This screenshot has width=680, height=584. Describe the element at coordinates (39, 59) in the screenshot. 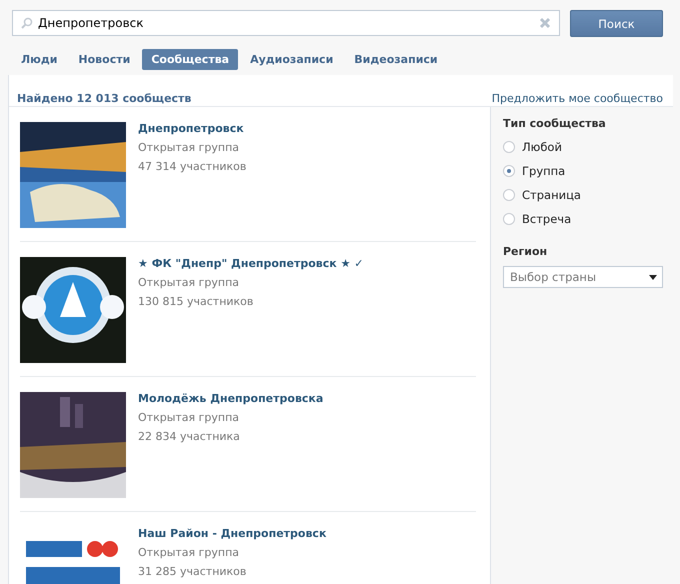

I see `tab: Люди` at that location.